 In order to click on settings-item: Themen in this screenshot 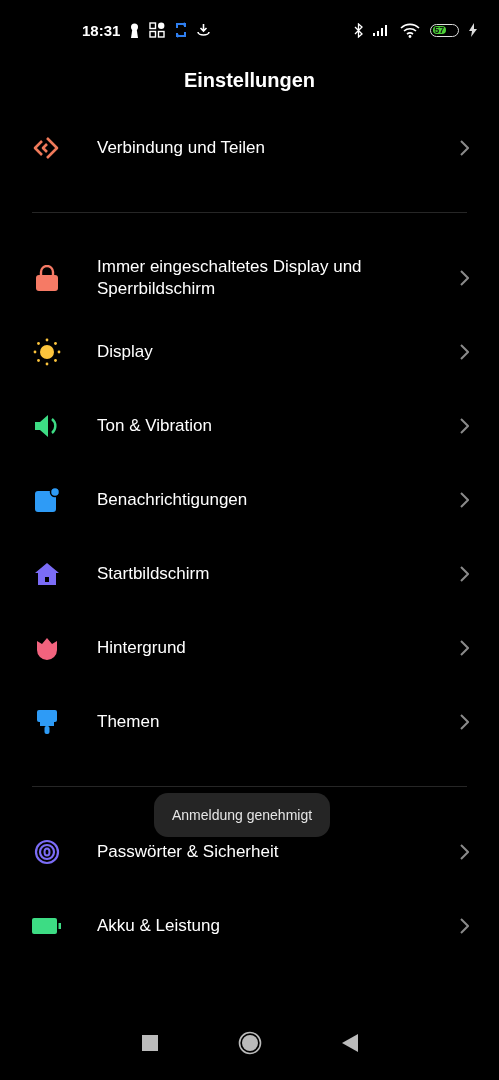, I will do `click(278, 722)`.